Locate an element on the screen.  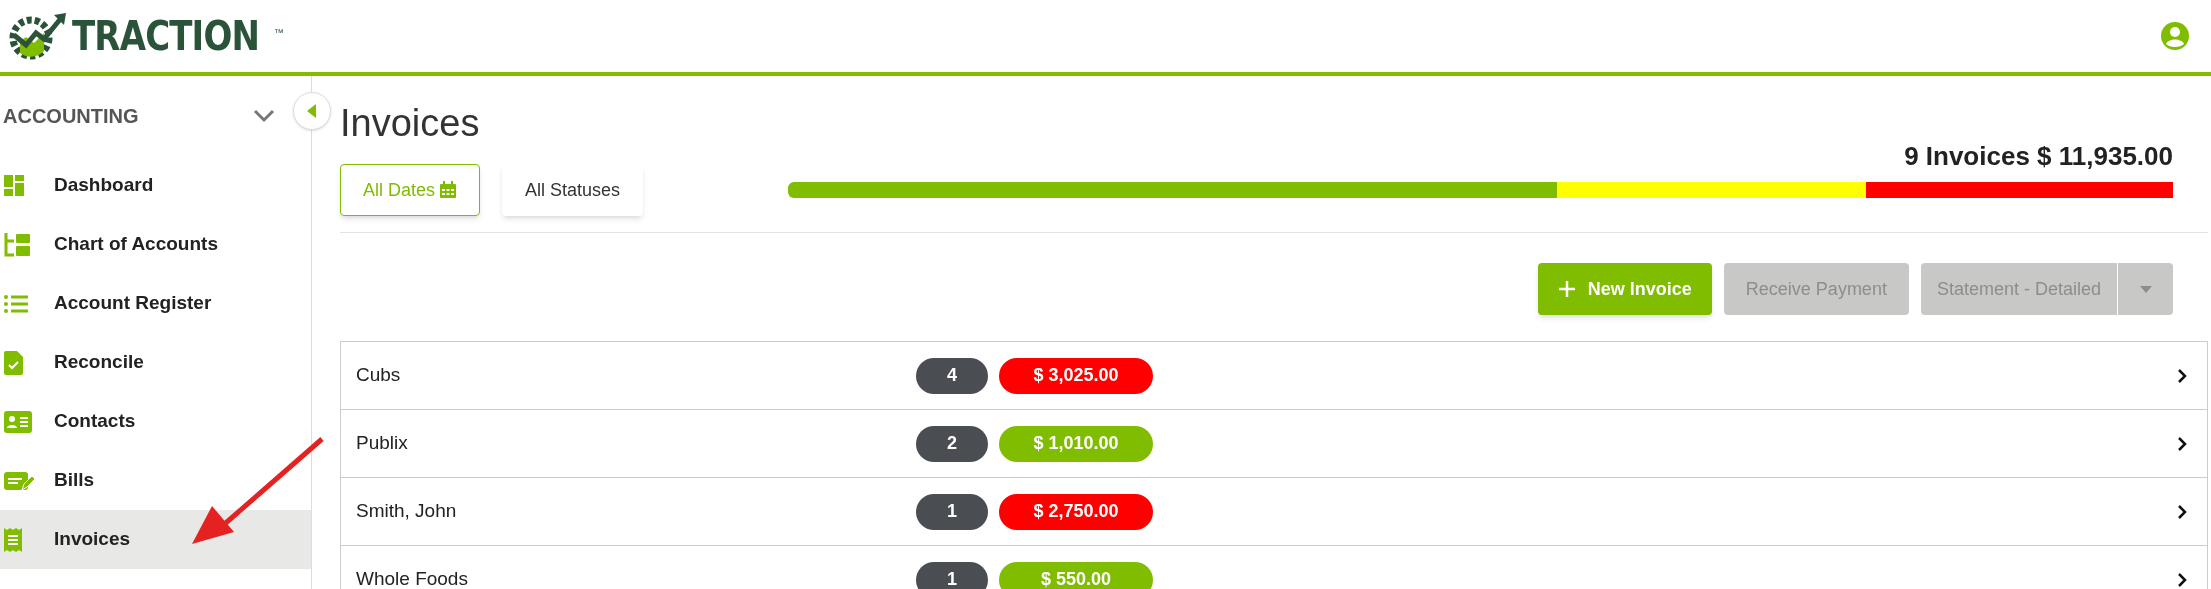
amount-badge: $ 1,010.00 is located at coordinates (1076, 443).